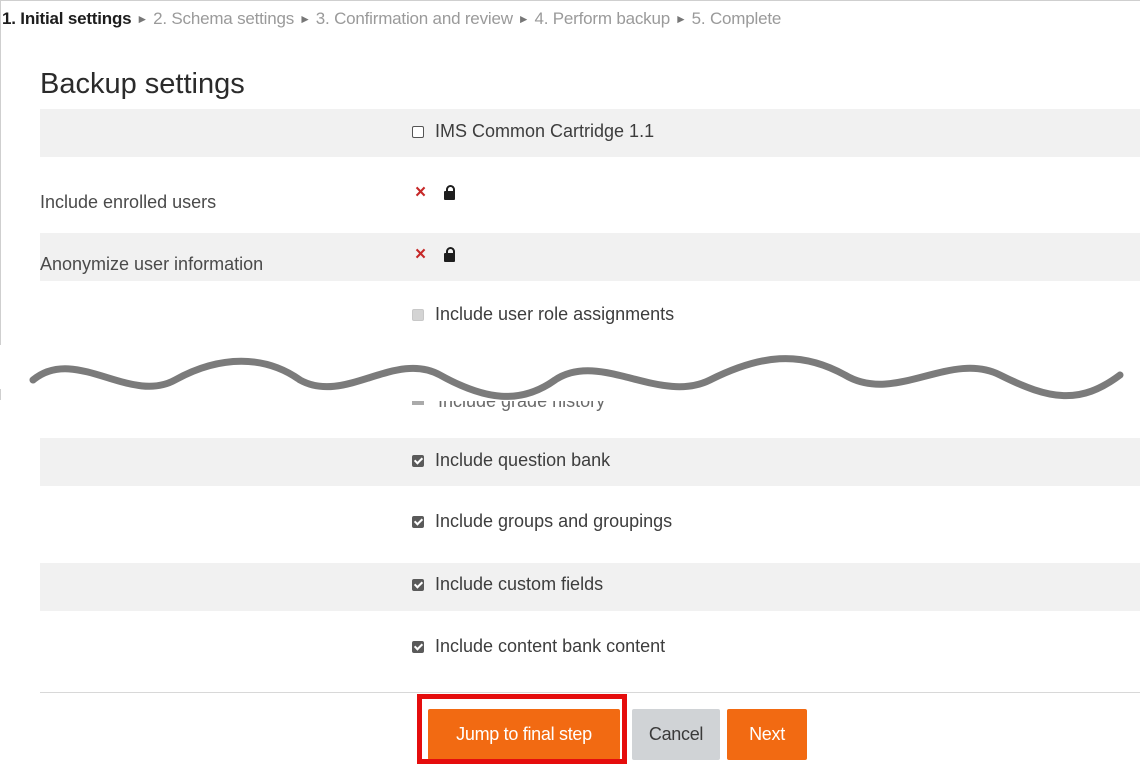  I want to click on custom-fields-label: Include custom fields, so click(519, 584).